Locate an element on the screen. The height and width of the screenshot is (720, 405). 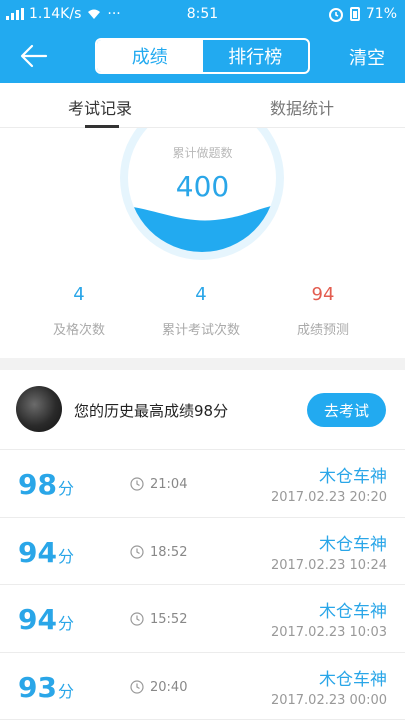
record-date: 2017.02.23 10:03 is located at coordinates (328, 632).